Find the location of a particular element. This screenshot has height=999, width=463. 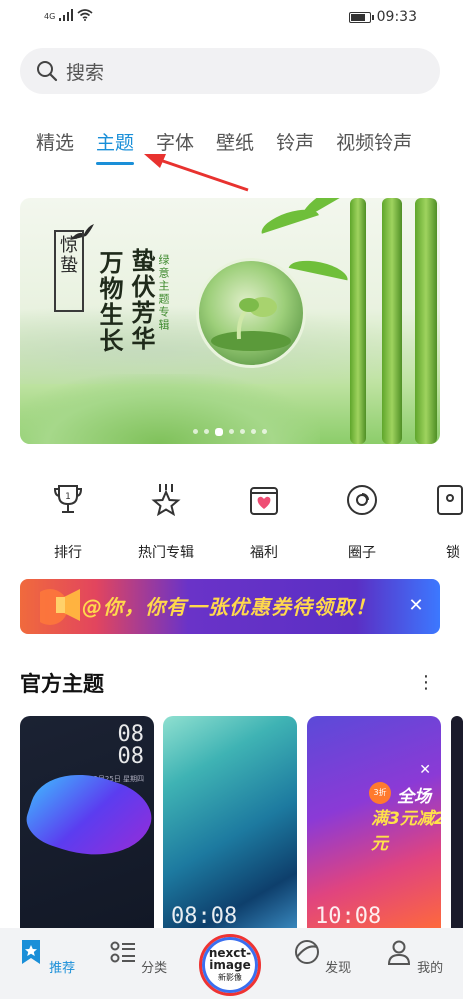

theme-card: 08 08 12月25日 星期四 is located at coordinates (87, 823).